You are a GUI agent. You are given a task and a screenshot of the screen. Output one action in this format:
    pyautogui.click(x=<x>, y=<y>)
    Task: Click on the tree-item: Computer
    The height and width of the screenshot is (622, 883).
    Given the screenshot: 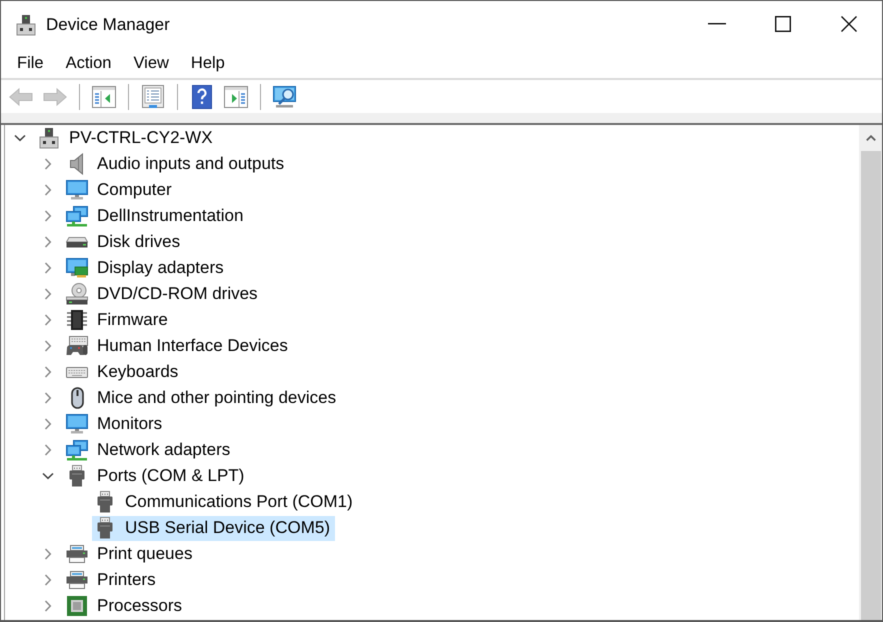 What is the action you would take?
    pyautogui.click(x=120, y=190)
    